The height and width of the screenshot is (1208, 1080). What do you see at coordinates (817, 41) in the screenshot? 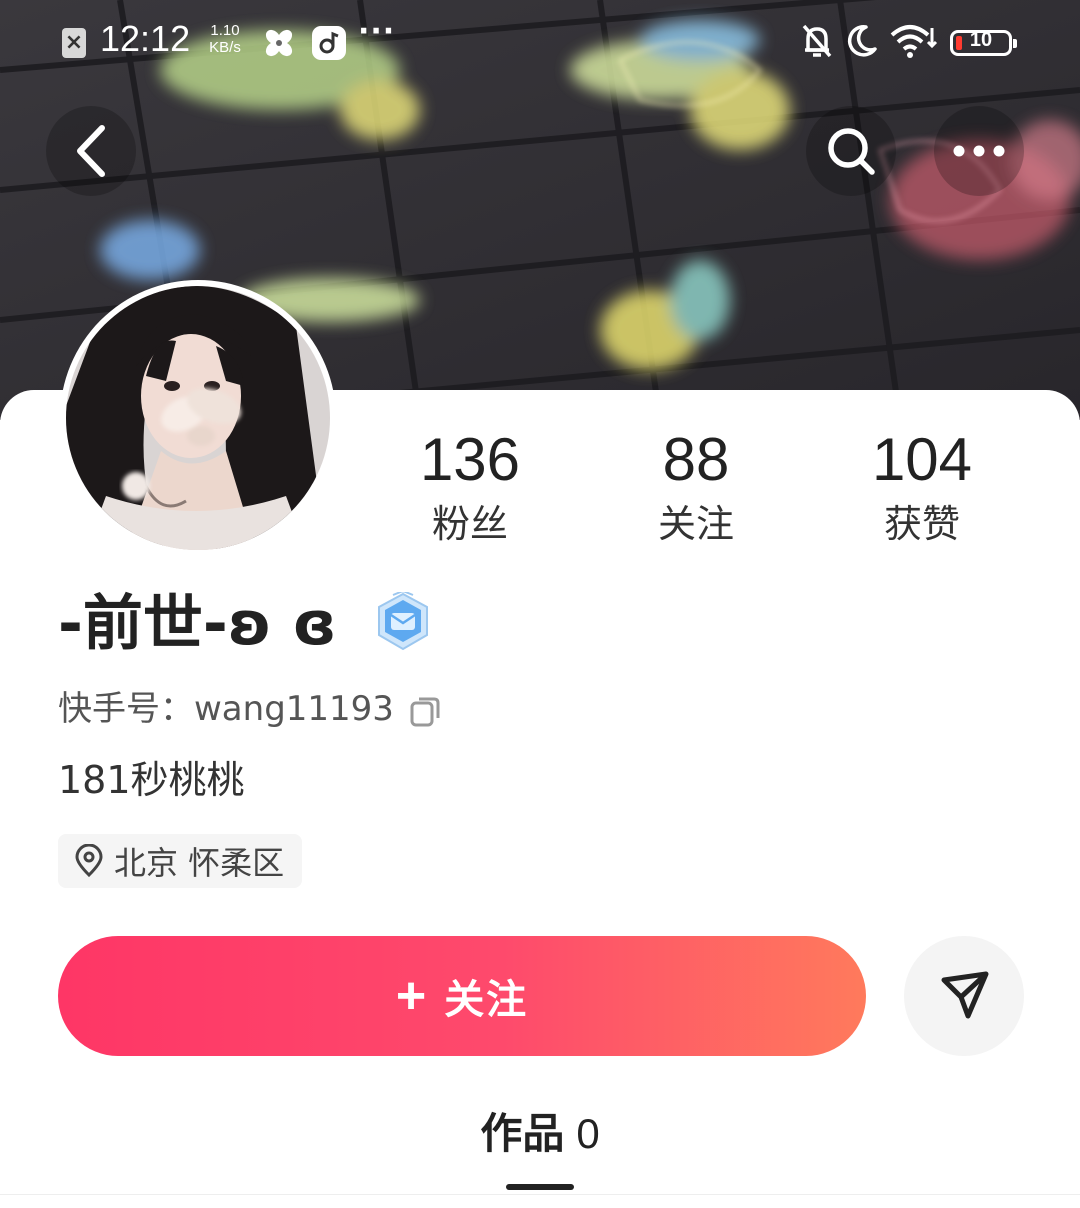
I see `mute-bell-icon` at bounding box center [817, 41].